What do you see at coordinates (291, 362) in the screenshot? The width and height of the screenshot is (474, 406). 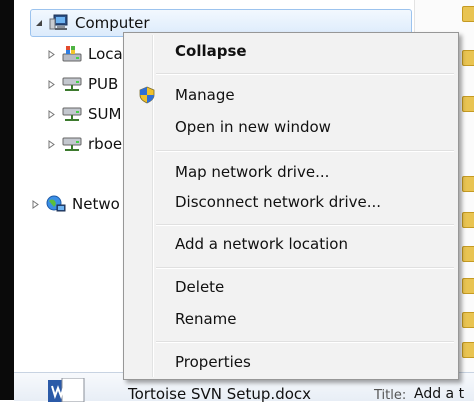 I see `menu-item-properties: Properties` at bounding box center [291, 362].